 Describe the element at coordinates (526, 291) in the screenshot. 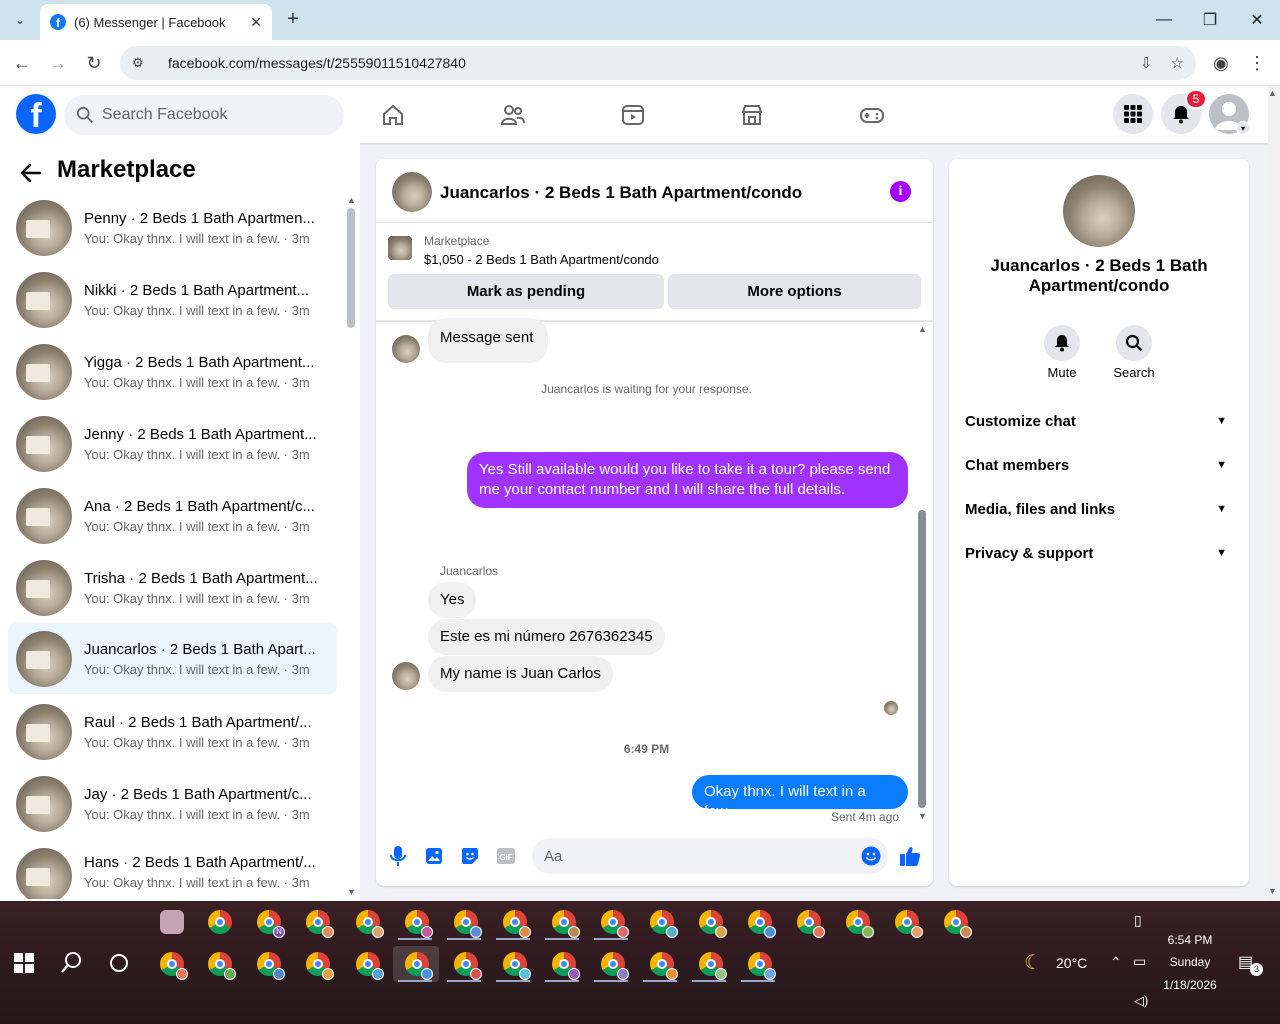

I see `mark-pending-button: Mark as pending` at that location.